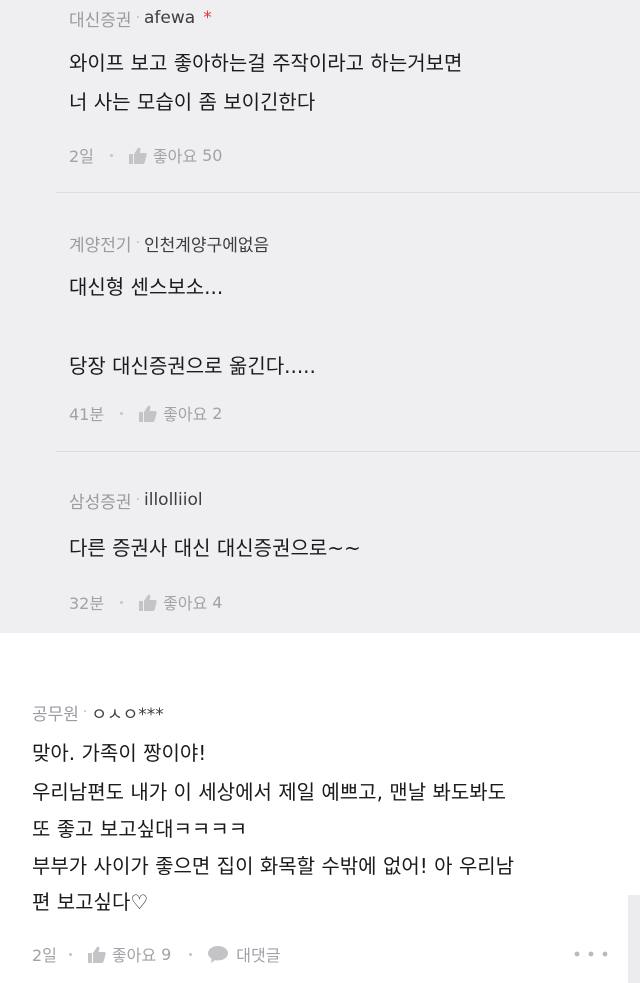 This screenshot has width=640, height=983. I want to click on author-nickname: illolliiol, so click(173, 500).